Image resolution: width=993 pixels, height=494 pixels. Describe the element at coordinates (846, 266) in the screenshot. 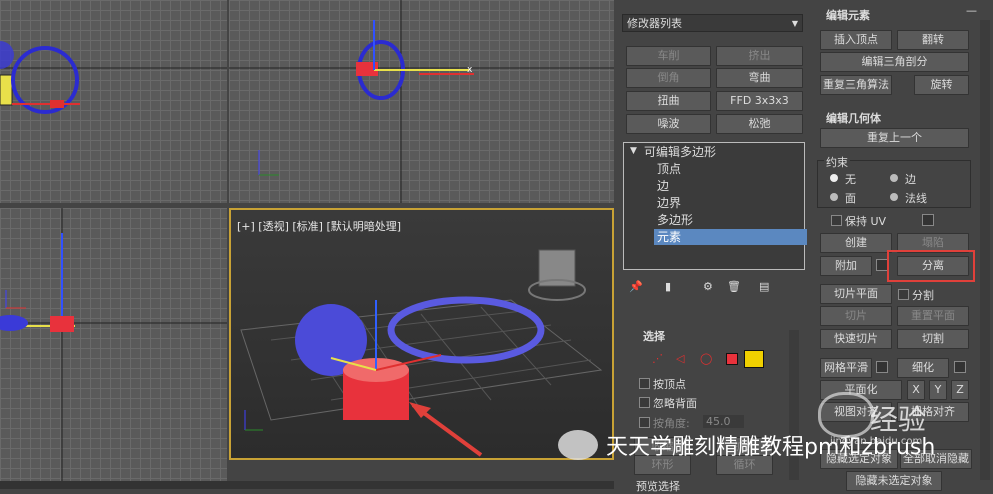

I see `attach-button: 附加` at that location.